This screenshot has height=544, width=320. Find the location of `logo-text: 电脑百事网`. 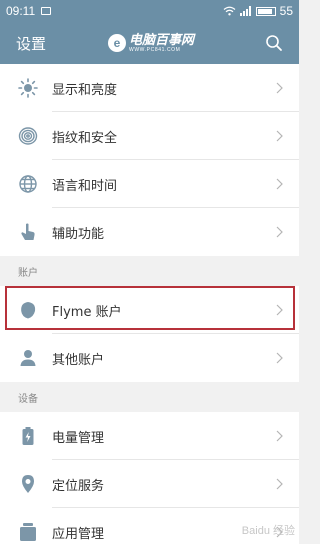

logo-text: 电脑百事网 is located at coordinates (162, 40).